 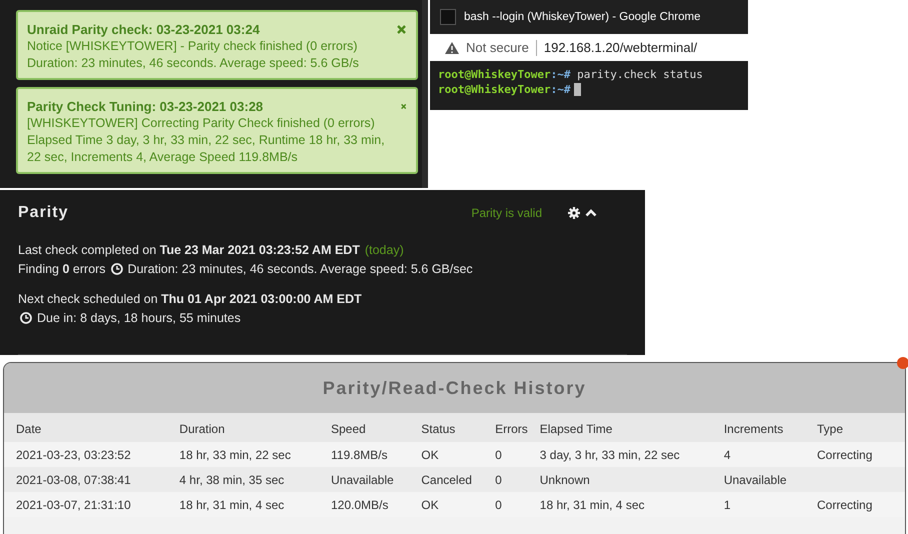 What do you see at coordinates (243, 479) in the screenshot?
I see `table-cell: 4 hr, 38 min, 35 sec` at bounding box center [243, 479].